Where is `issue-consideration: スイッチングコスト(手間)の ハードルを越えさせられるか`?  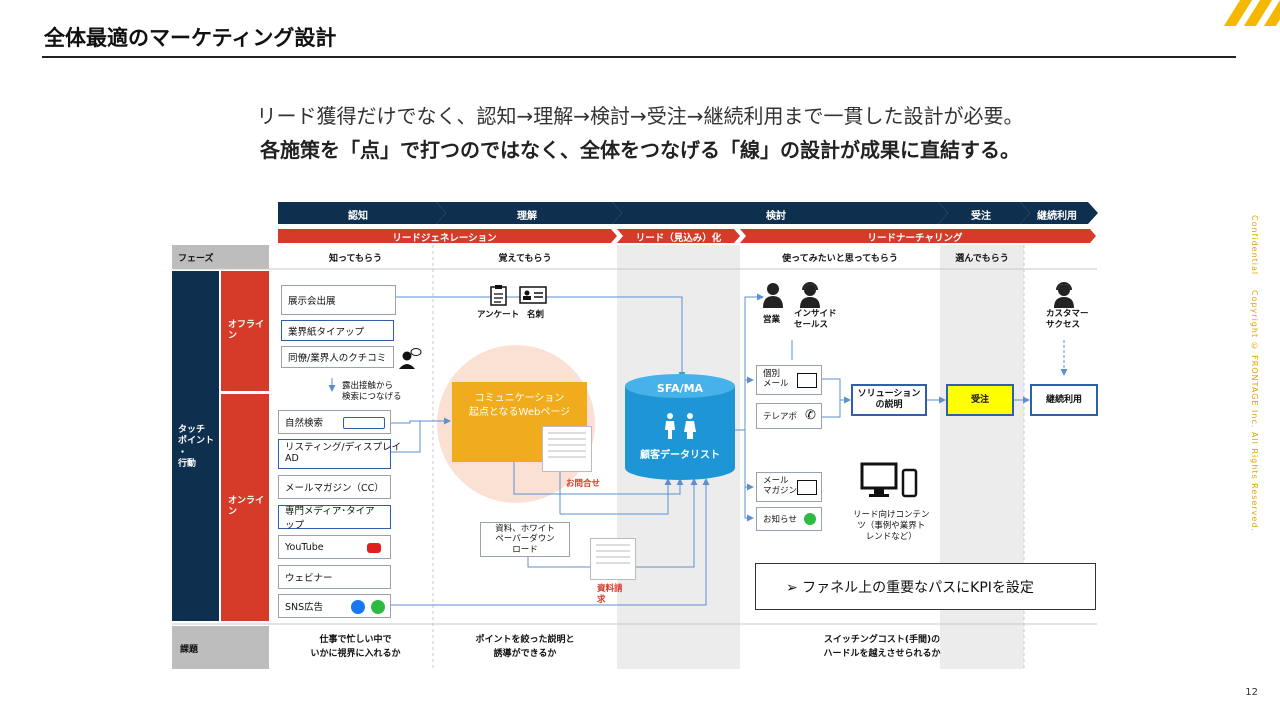 issue-consideration: スイッチングコスト(手間)の ハードルを越えさせられるか is located at coordinates (882, 647).